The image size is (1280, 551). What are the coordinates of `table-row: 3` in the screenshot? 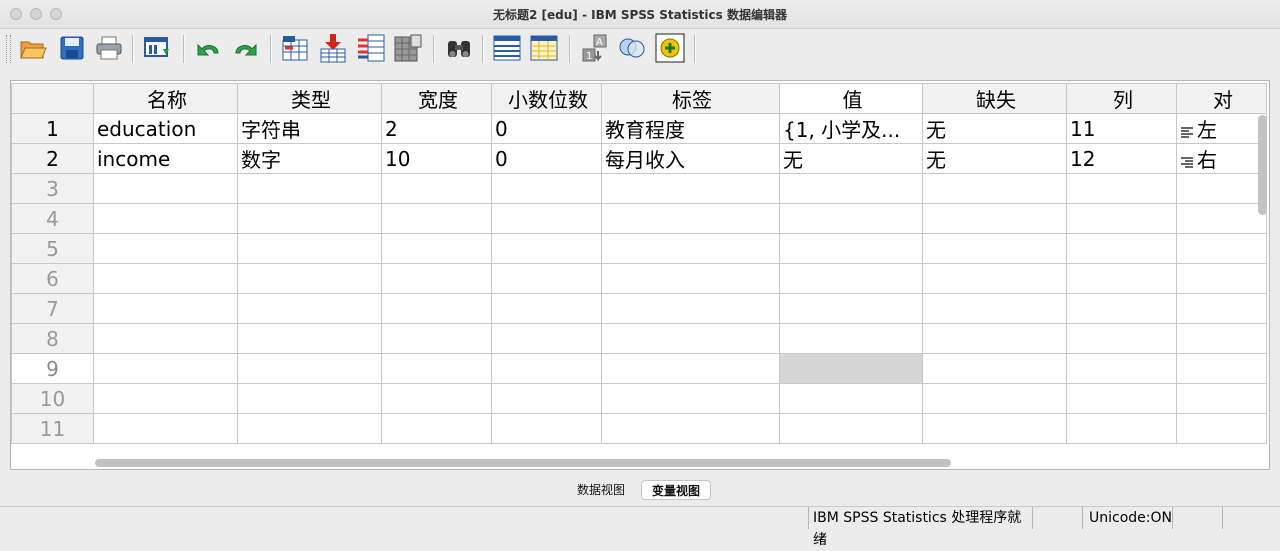 It's located at (639, 188).